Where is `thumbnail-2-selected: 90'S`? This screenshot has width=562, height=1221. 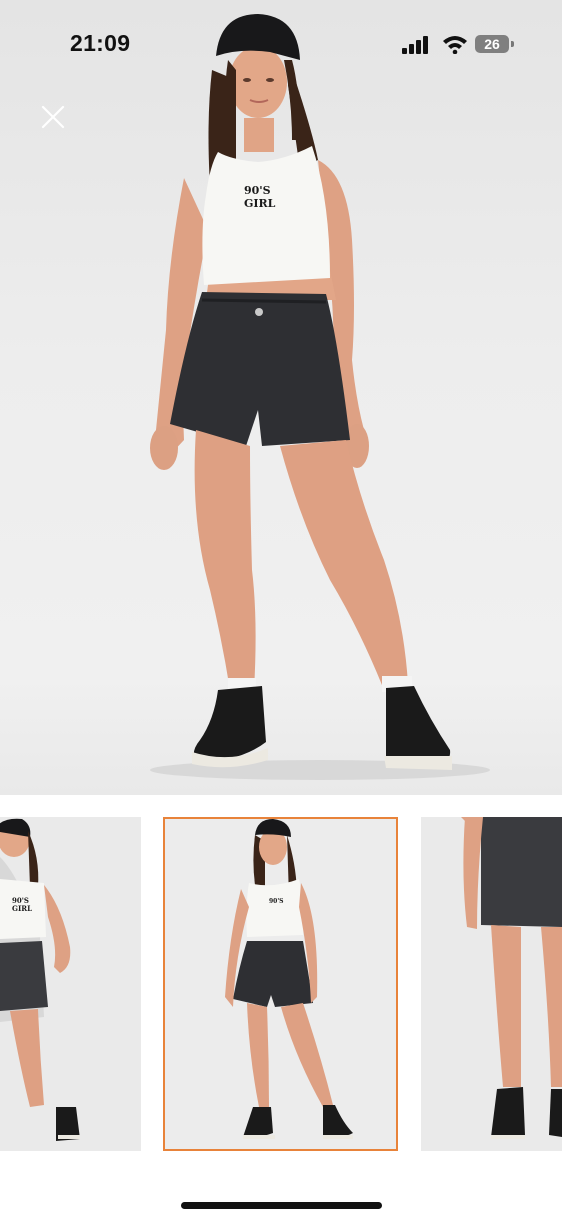
thumbnail-2-selected: 90'S is located at coordinates (280, 984).